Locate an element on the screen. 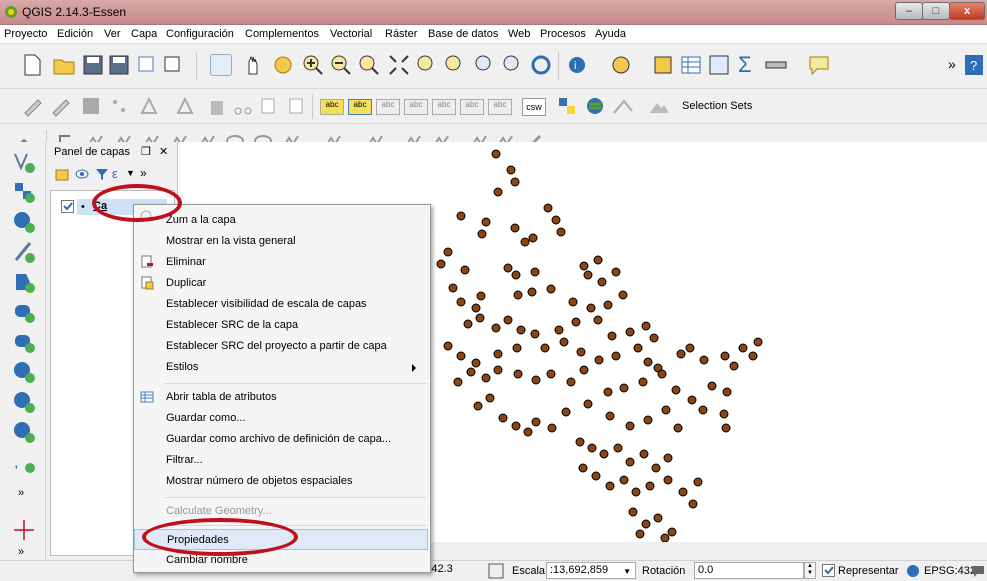 The height and width of the screenshot is (581, 987). terrain-icon is located at coordinates (659, 106).